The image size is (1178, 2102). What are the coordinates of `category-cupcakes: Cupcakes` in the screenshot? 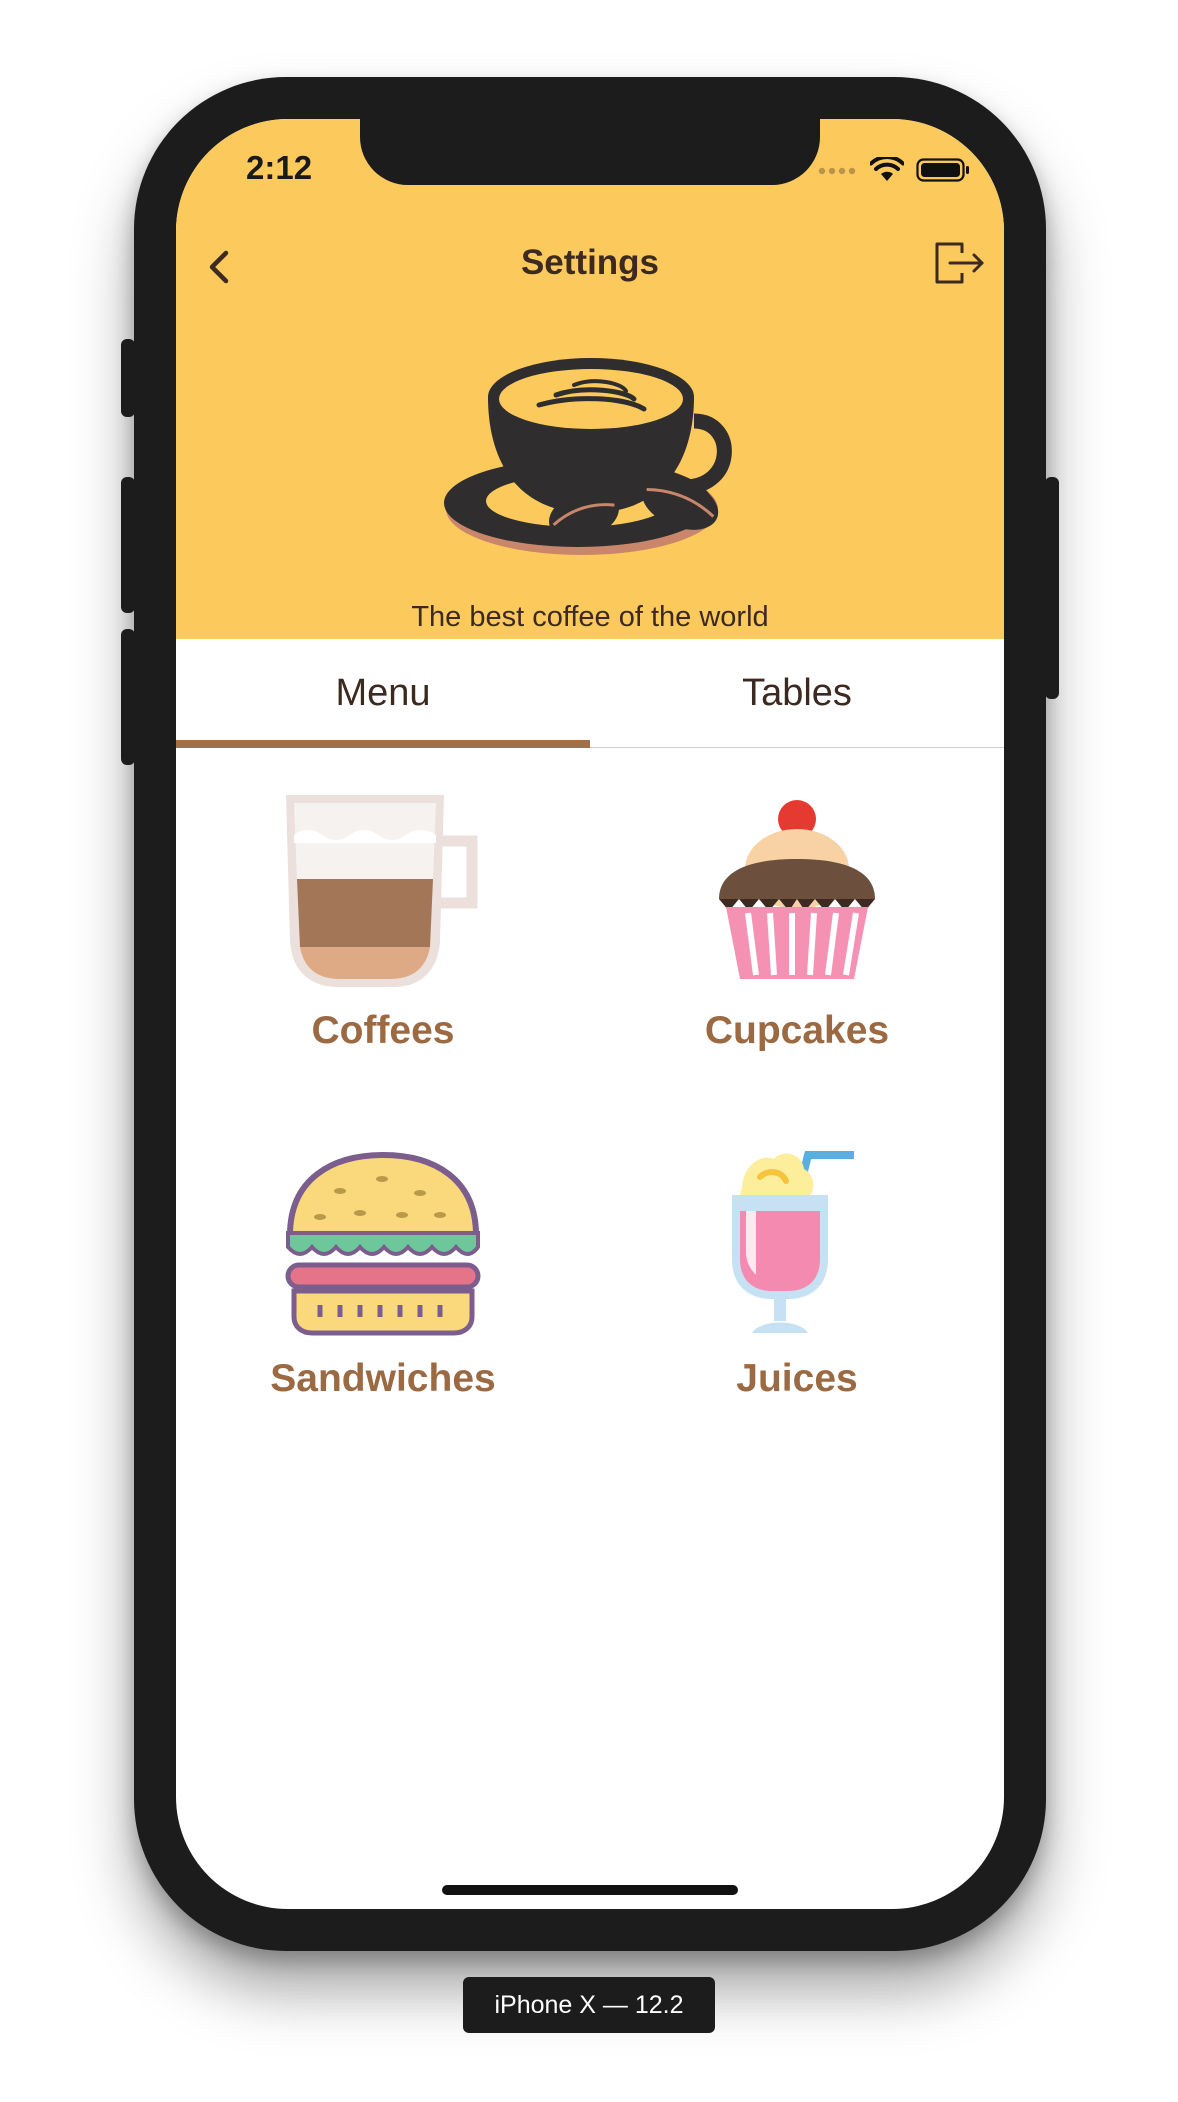 It's located at (797, 922).